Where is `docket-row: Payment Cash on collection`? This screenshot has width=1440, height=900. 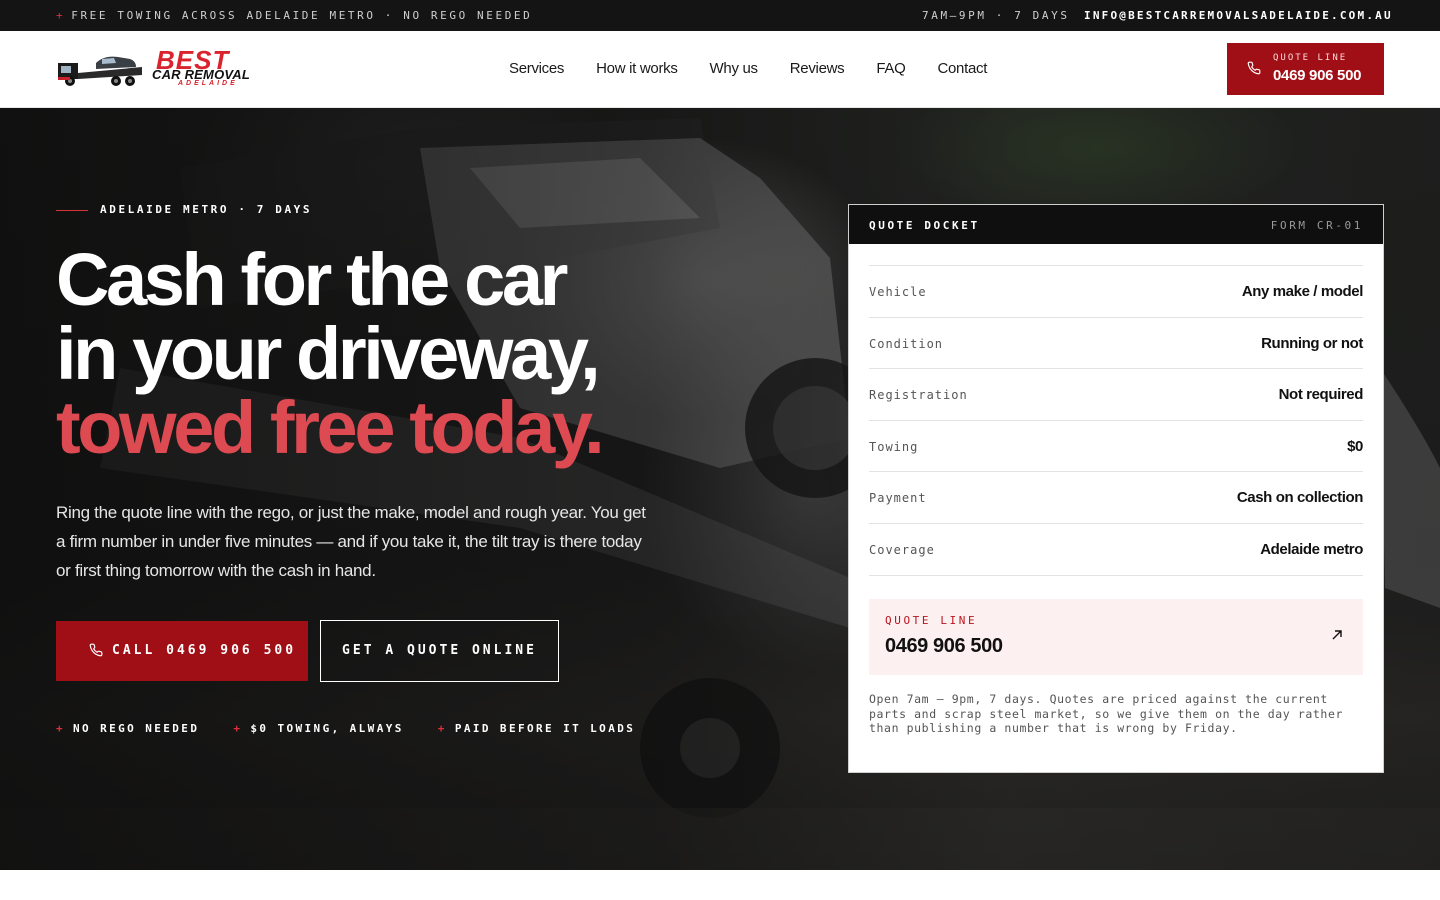
docket-row: Payment Cash on collection is located at coordinates (1116, 498).